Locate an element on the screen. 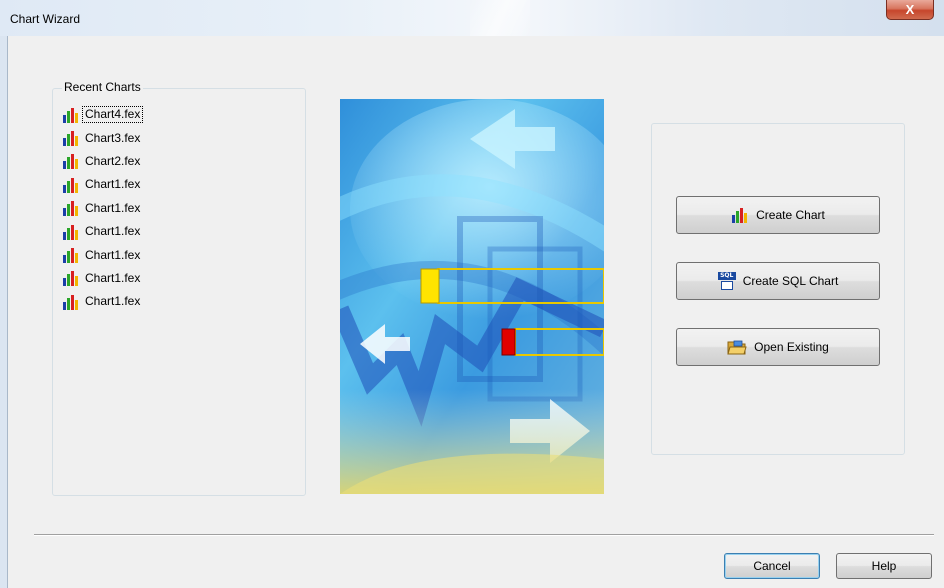  help-label: Help is located at coordinates (884, 566).